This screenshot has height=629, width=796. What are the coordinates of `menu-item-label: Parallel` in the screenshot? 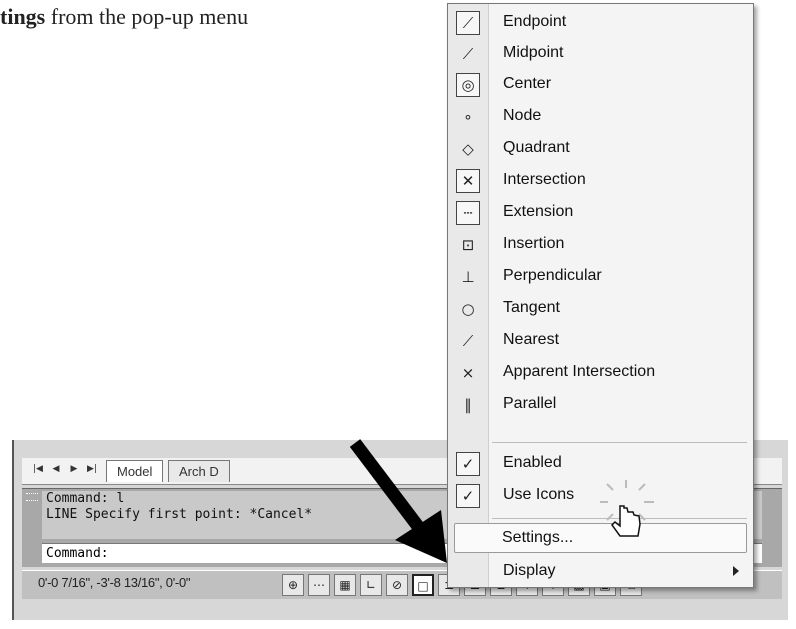 It's located at (530, 403).